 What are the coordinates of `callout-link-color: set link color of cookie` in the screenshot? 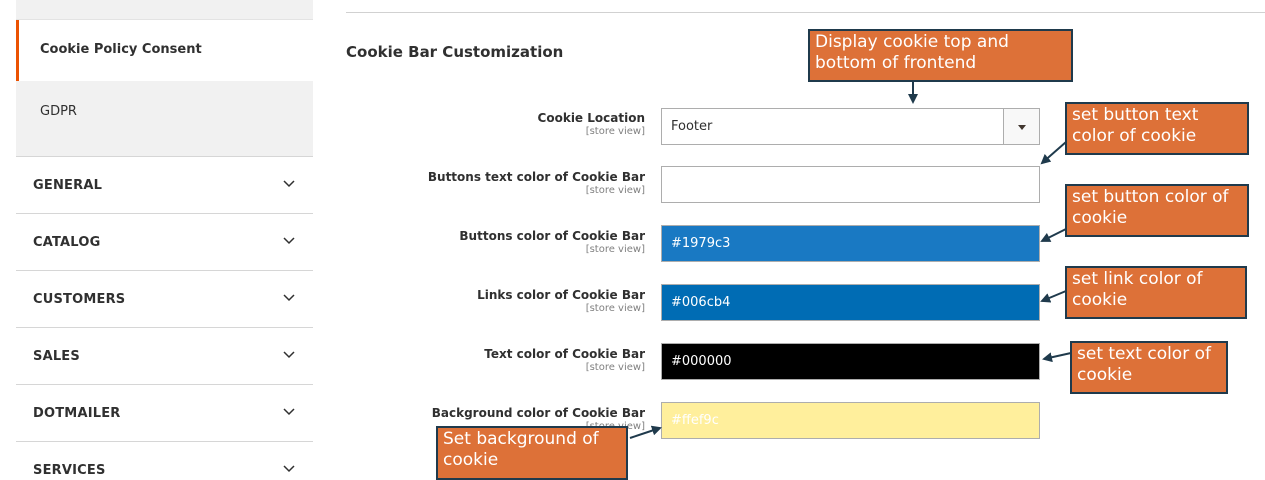 It's located at (1156, 292).